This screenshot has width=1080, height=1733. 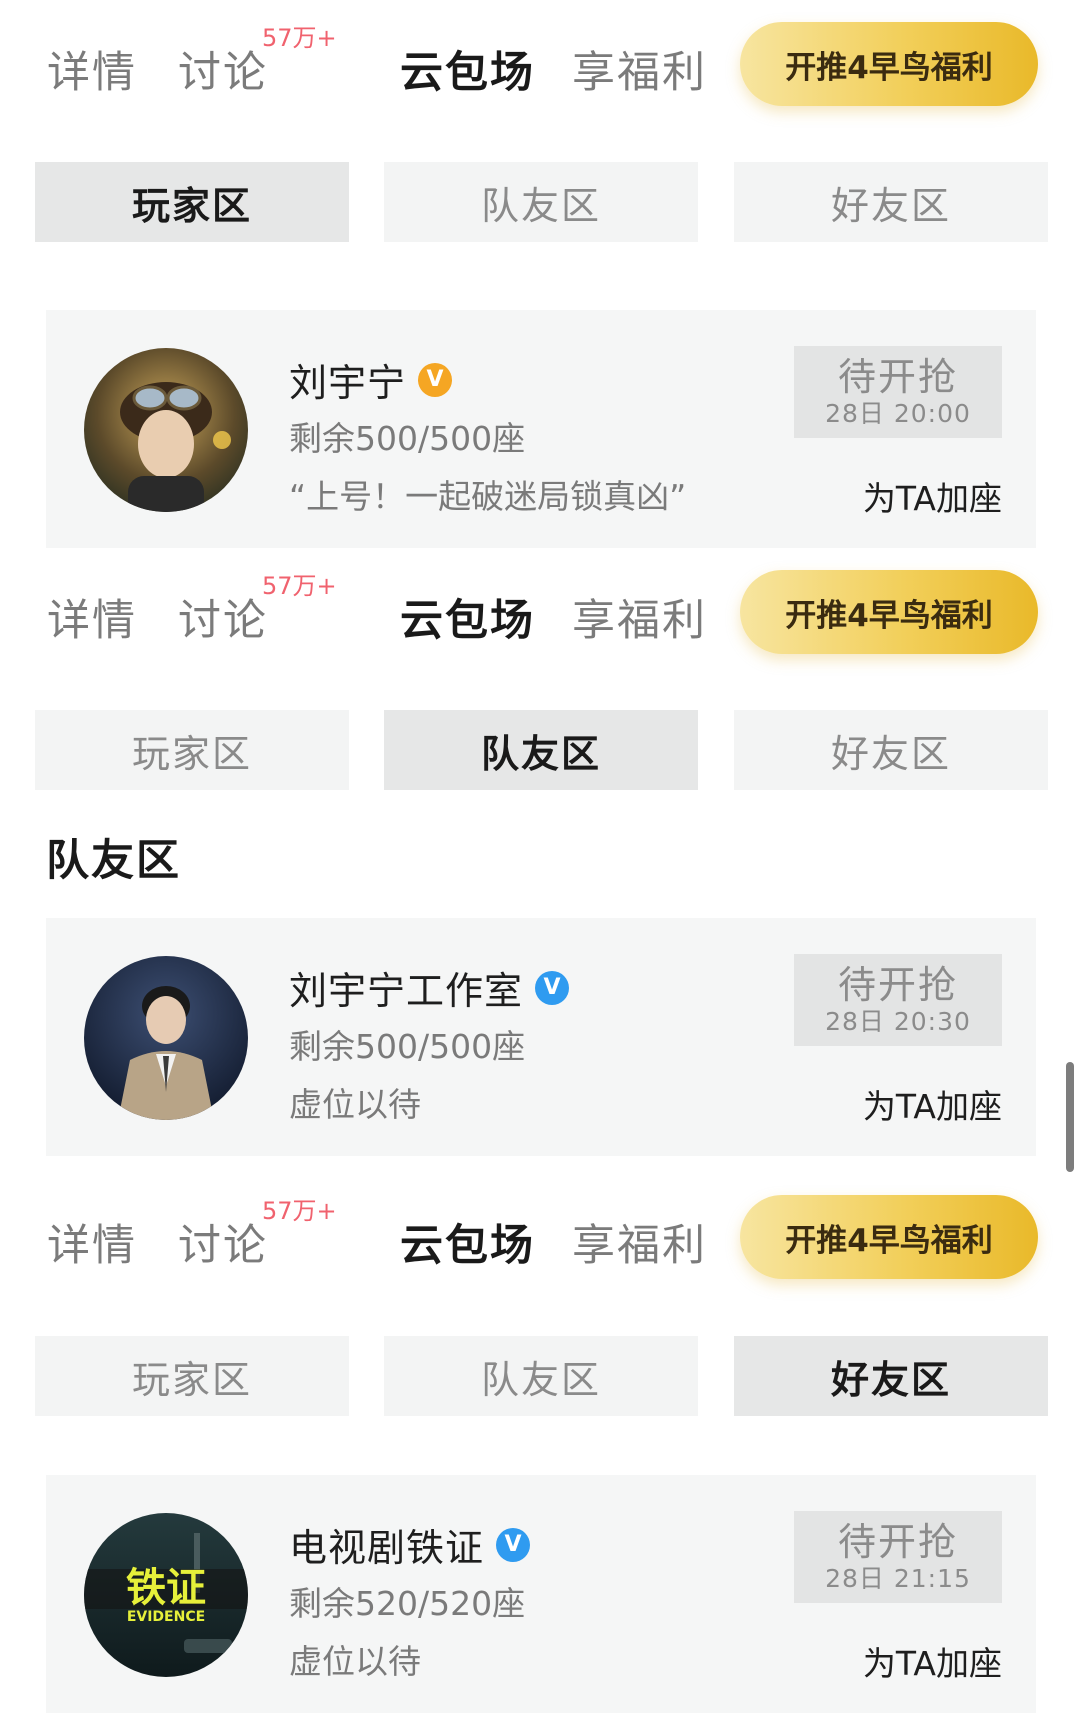 I want to click on avatar-character-portrait-icon, so click(x=166, y=430).